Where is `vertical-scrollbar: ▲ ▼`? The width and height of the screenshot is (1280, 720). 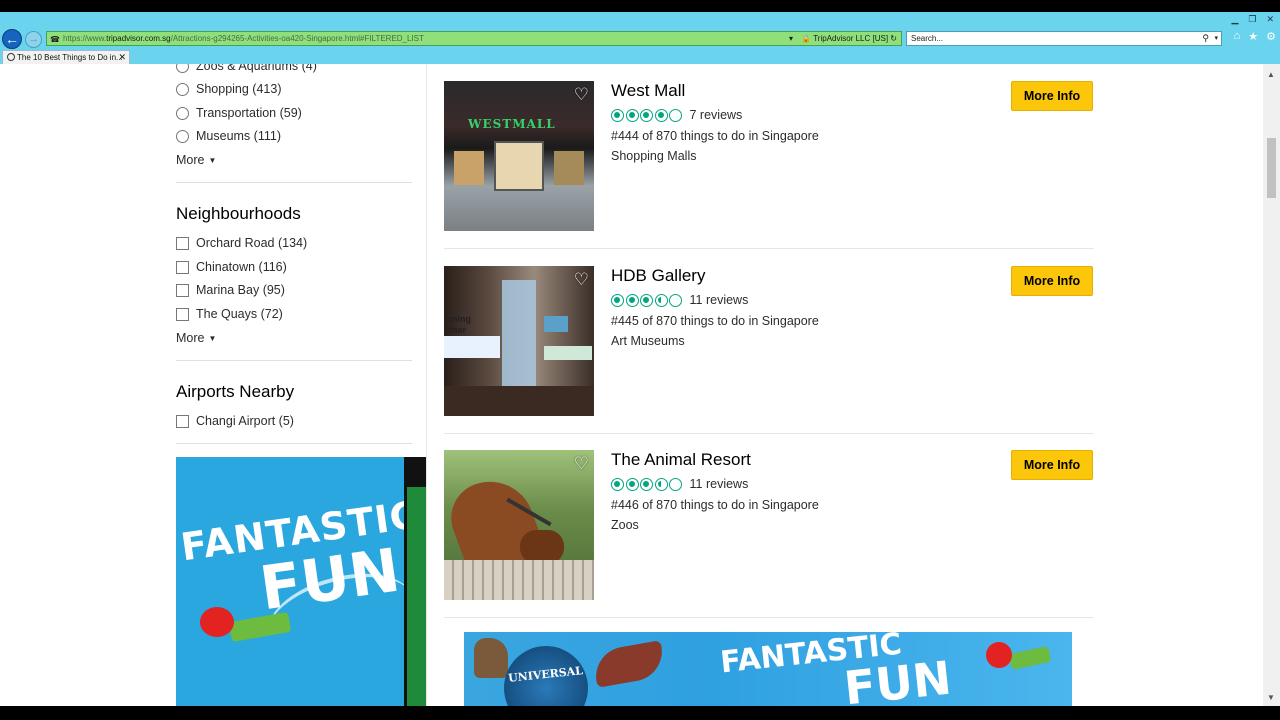 vertical-scrollbar: ▲ ▼ is located at coordinates (1271, 385).